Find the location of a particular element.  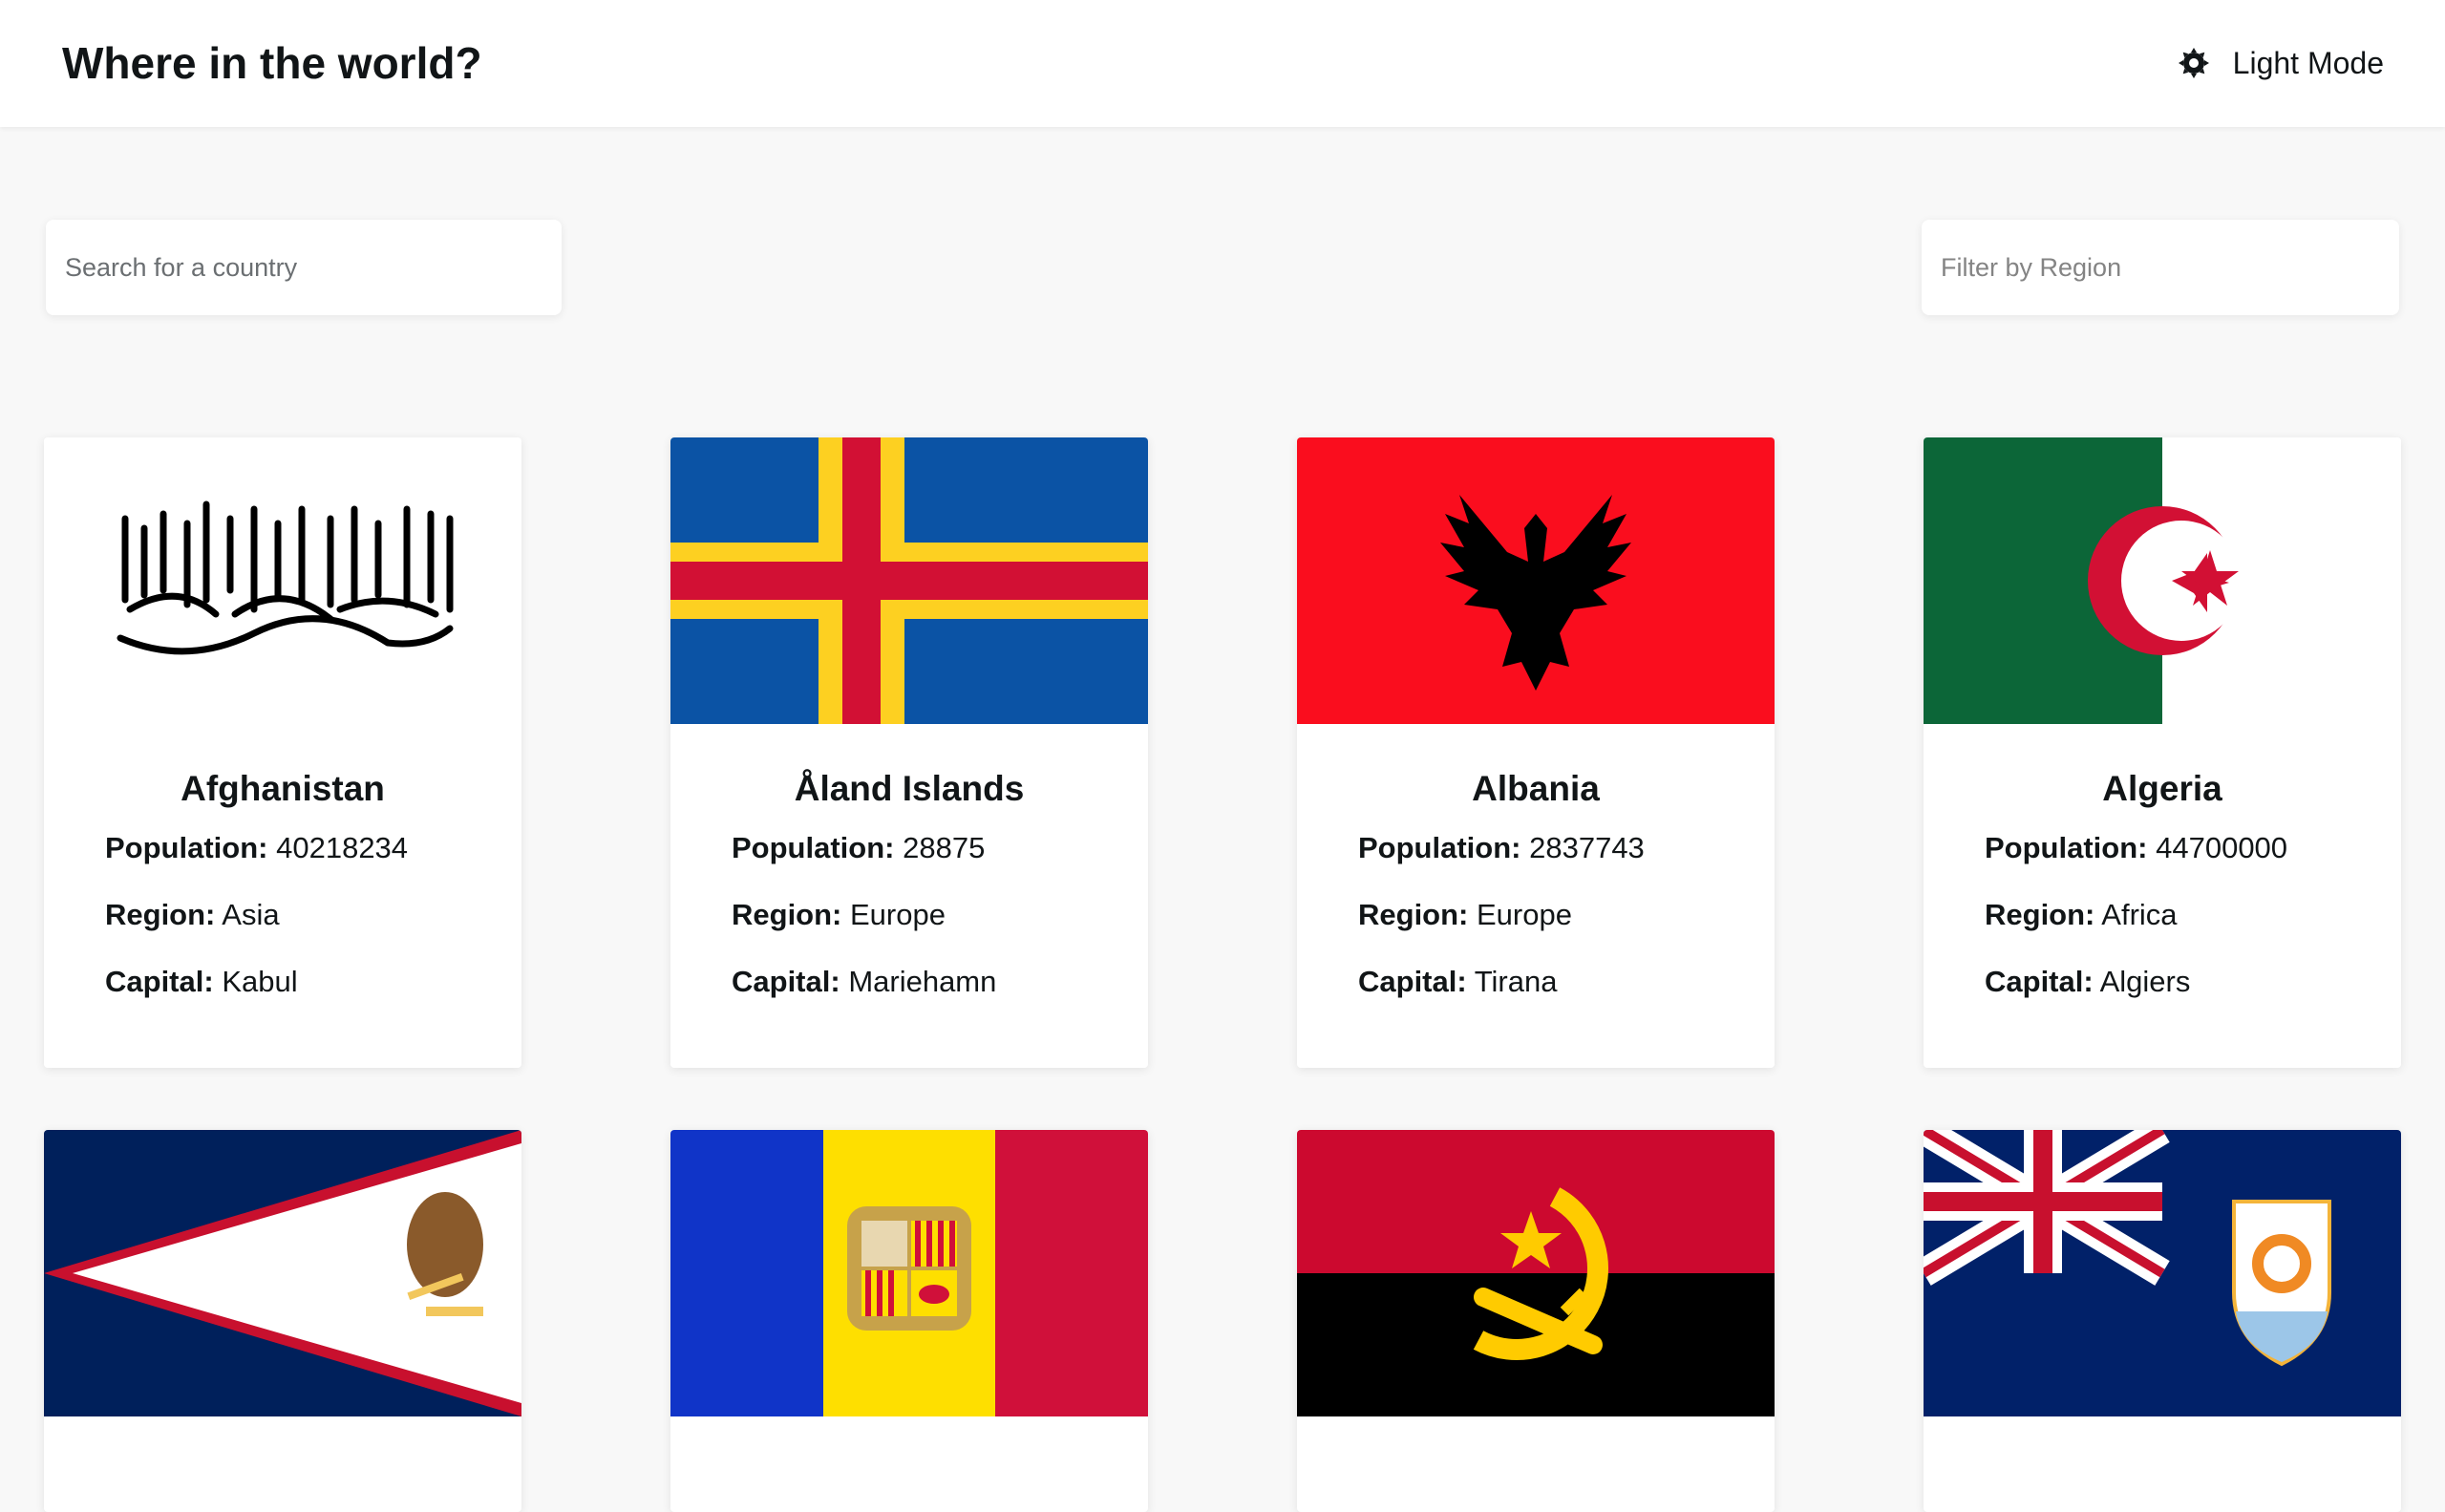

andorra-flag is located at coordinates (909, 1273).